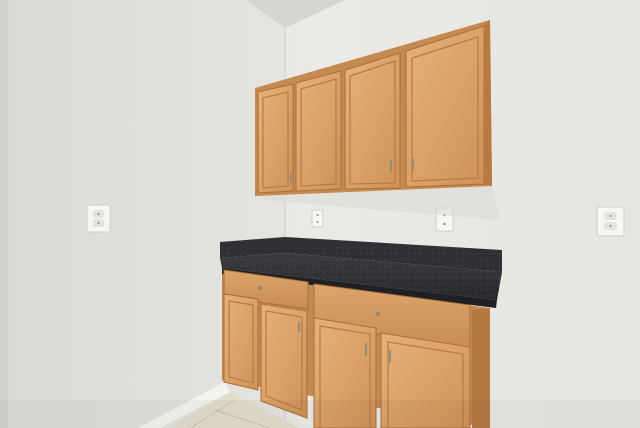 Image resolution: width=640 pixels, height=428 pixels. I want to click on wall-outlet-left, so click(98, 218).